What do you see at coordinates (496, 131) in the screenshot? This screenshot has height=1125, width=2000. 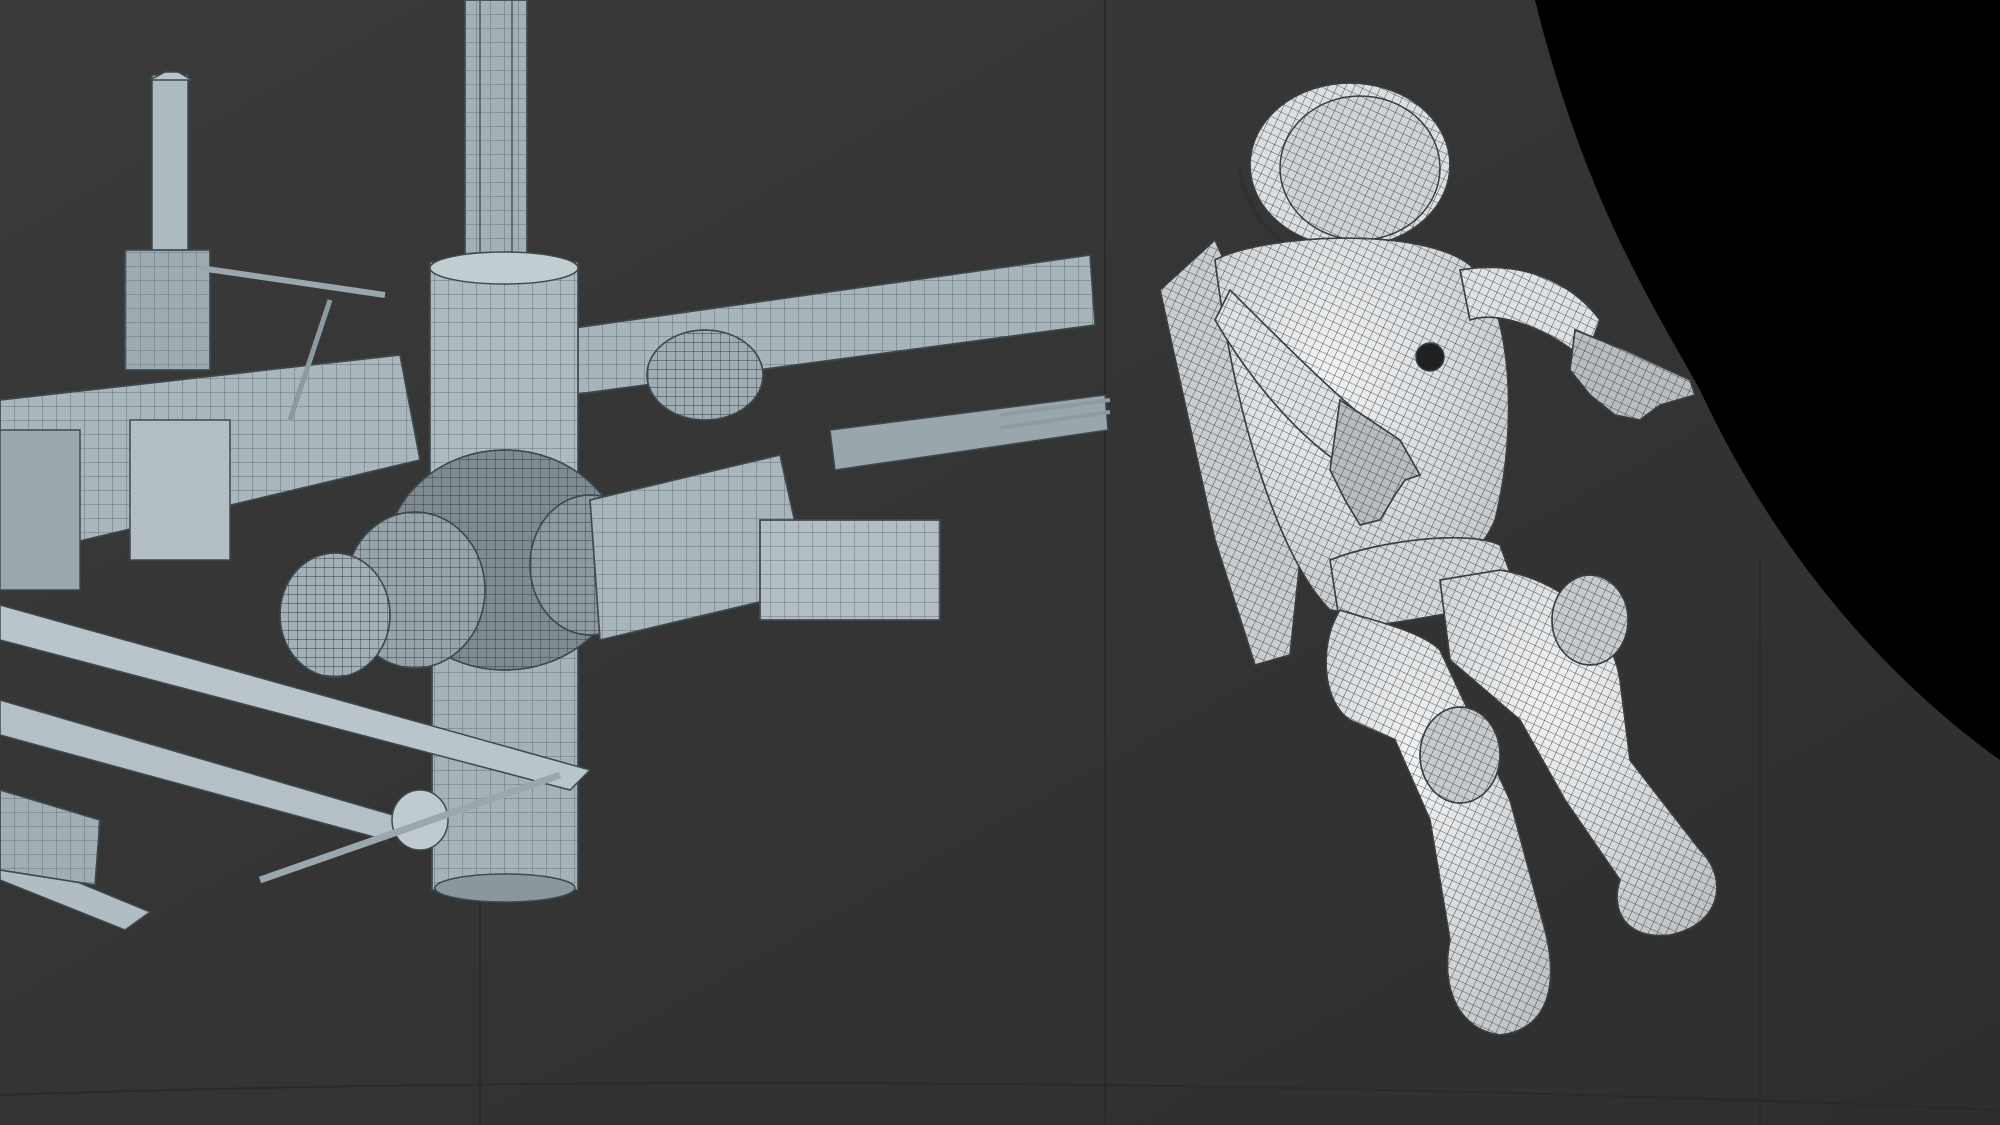 I see `station-mast` at bounding box center [496, 131].